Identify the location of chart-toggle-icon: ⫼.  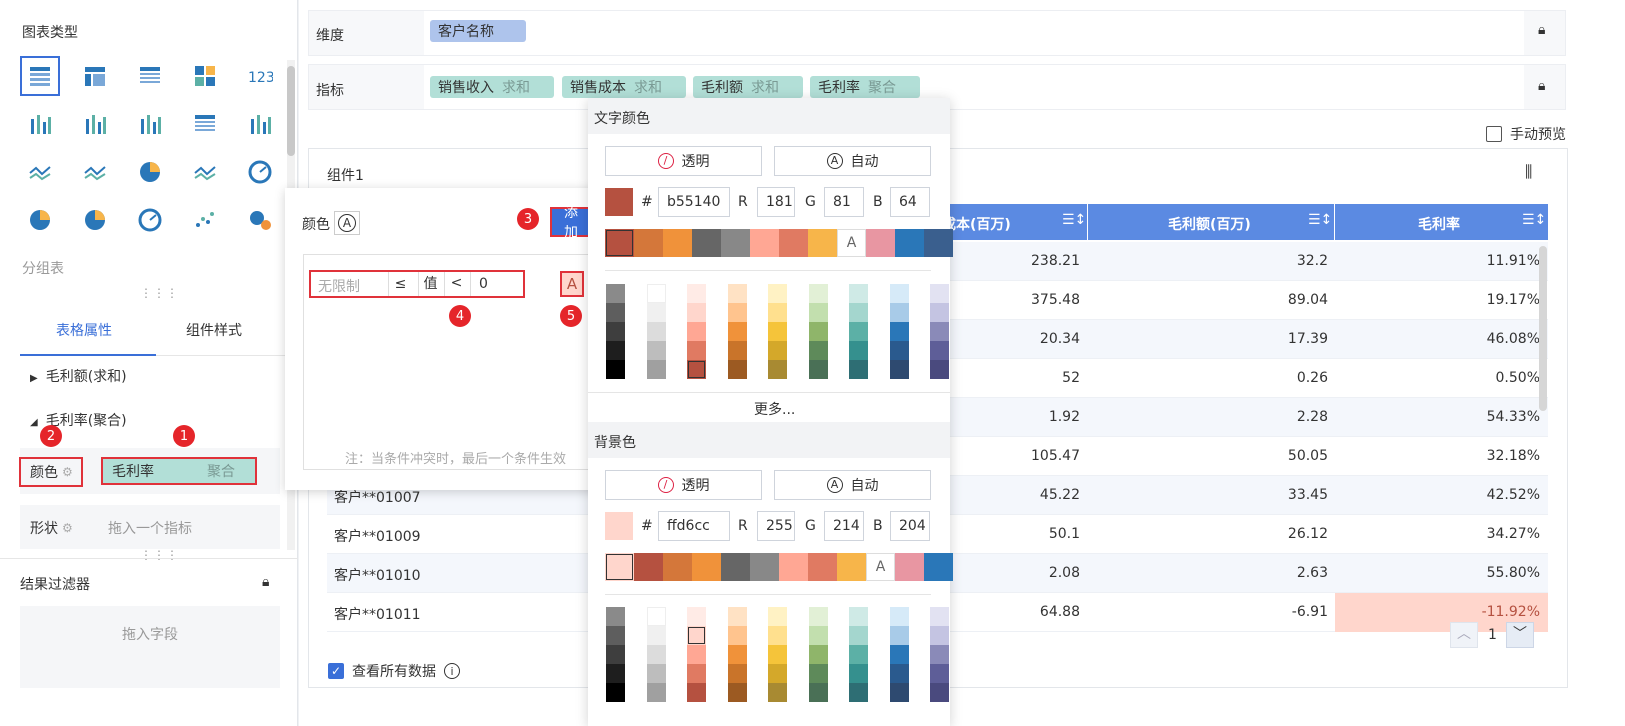
(1528, 172).